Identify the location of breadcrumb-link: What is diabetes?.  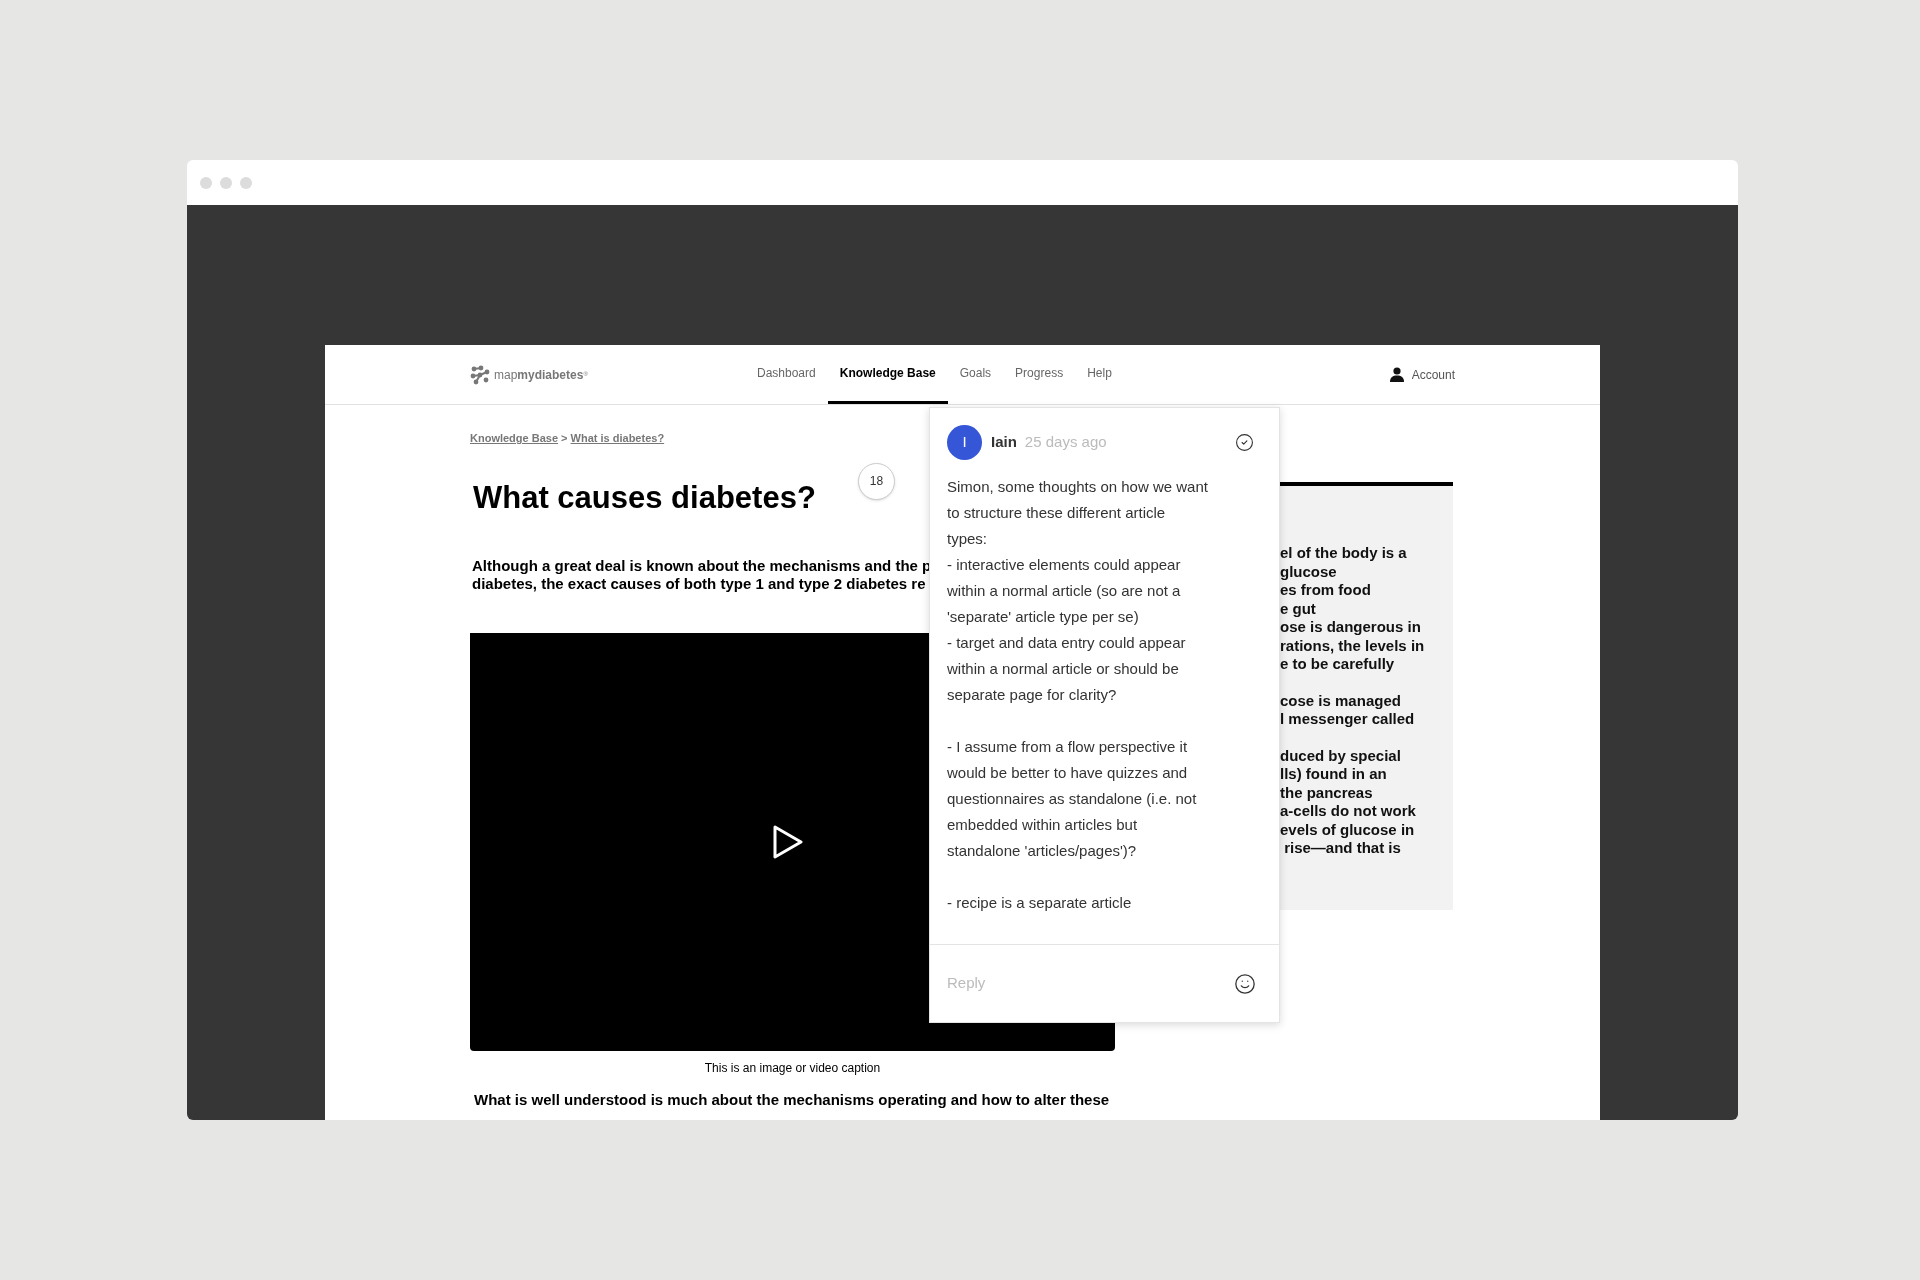
(617, 438).